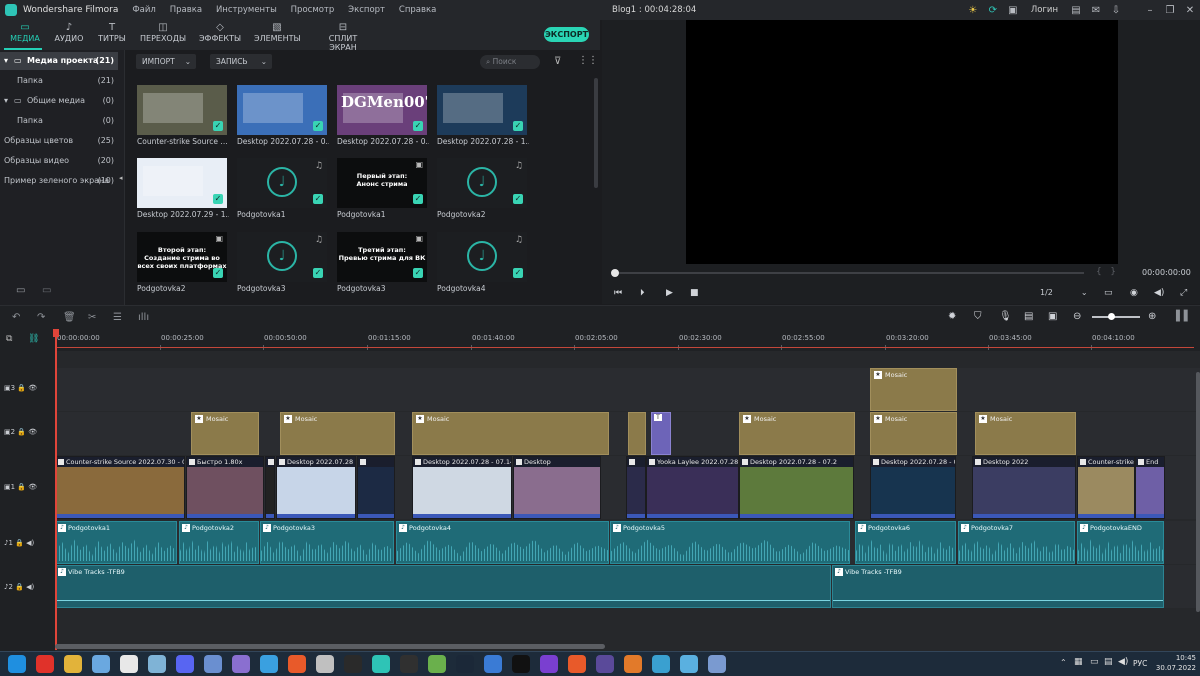  What do you see at coordinates (73, 664) in the screenshot?
I see `taskbar-file-explorer-icon` at bounding box center [73, 664].